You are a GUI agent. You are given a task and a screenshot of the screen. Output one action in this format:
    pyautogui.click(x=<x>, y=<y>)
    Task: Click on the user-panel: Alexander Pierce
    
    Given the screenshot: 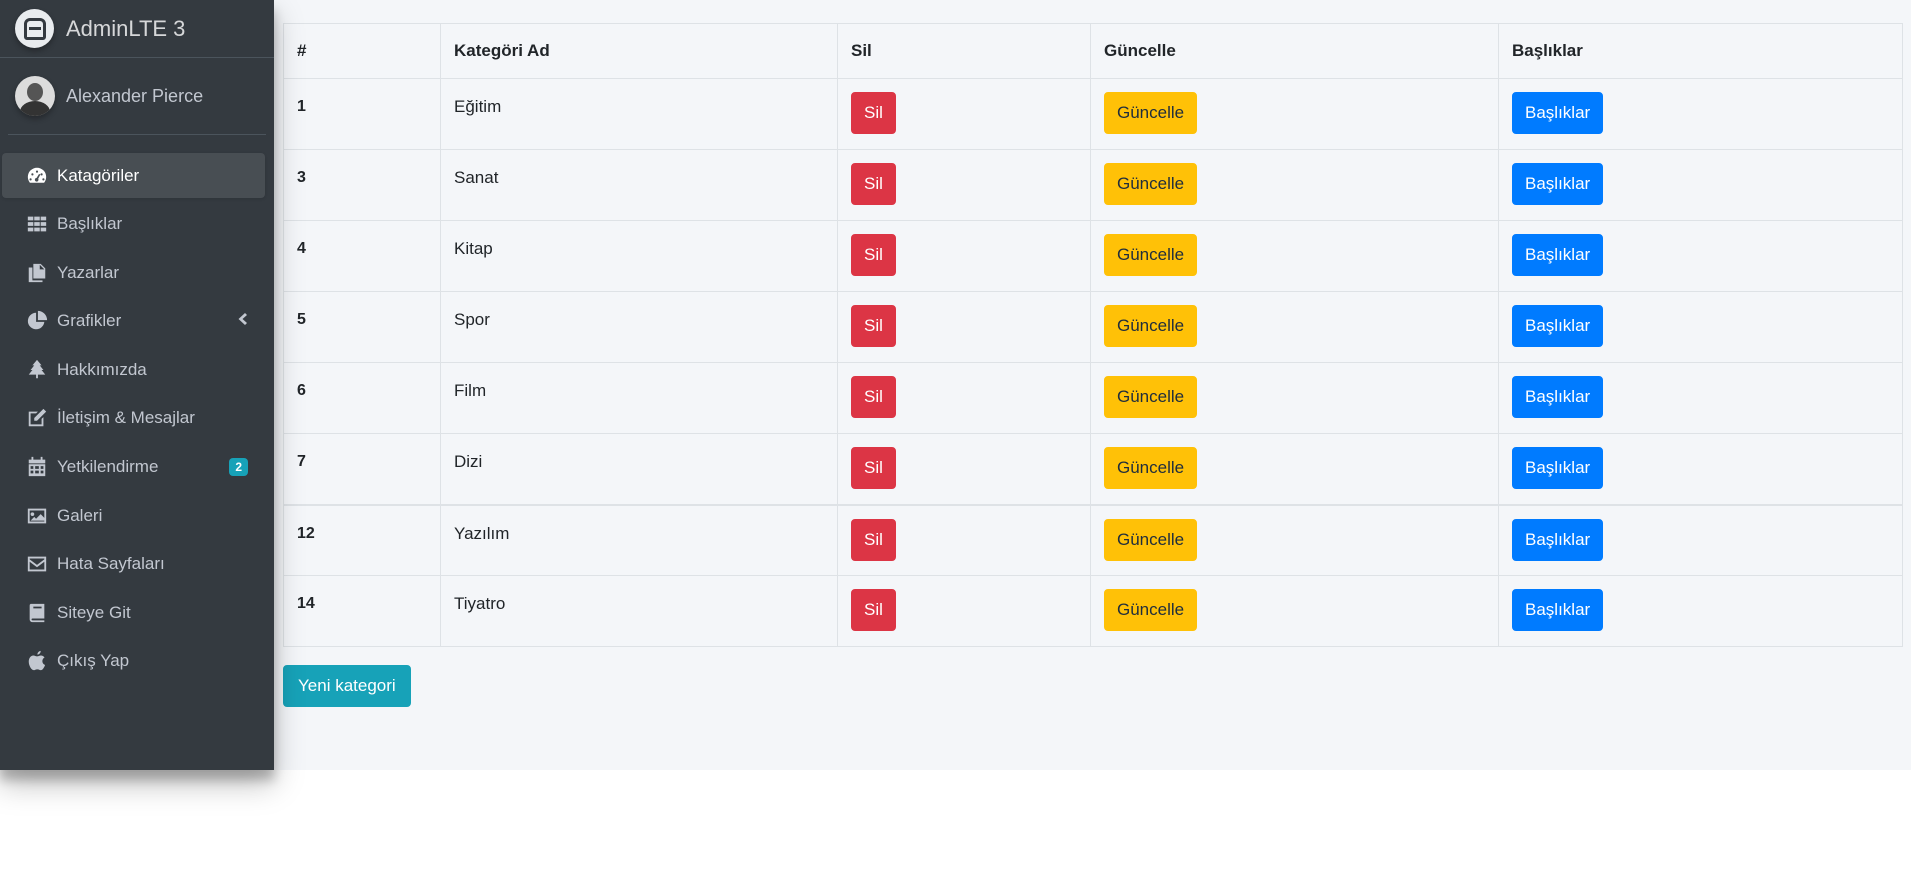 What is the action you would take?
    pyautogui.click(x=137, y=96)
    